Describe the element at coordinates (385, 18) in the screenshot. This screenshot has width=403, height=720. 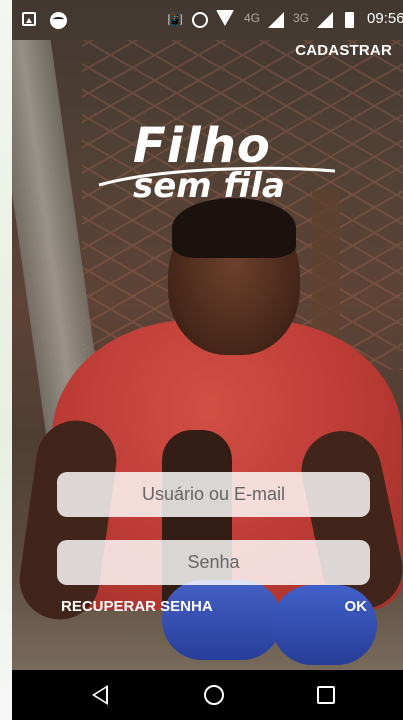
I see `clock: 09:56` at that location.